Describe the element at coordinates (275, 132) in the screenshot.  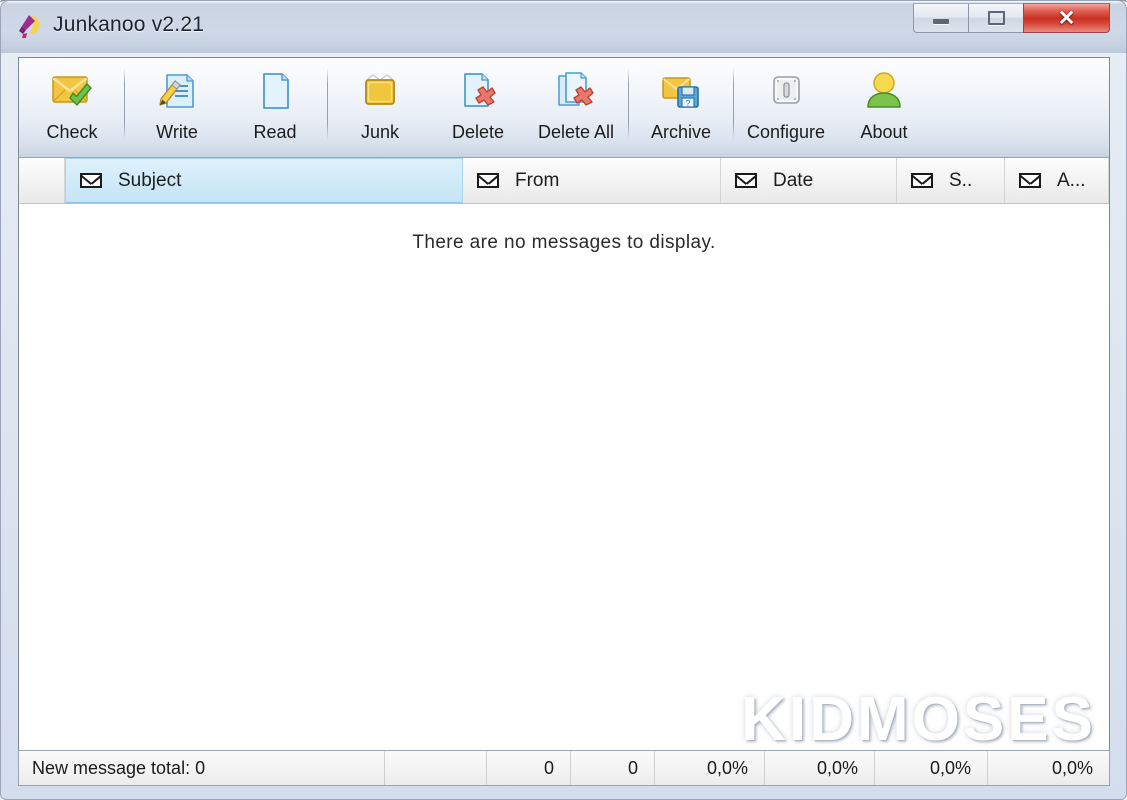
I see `read-label: Read` at that location.